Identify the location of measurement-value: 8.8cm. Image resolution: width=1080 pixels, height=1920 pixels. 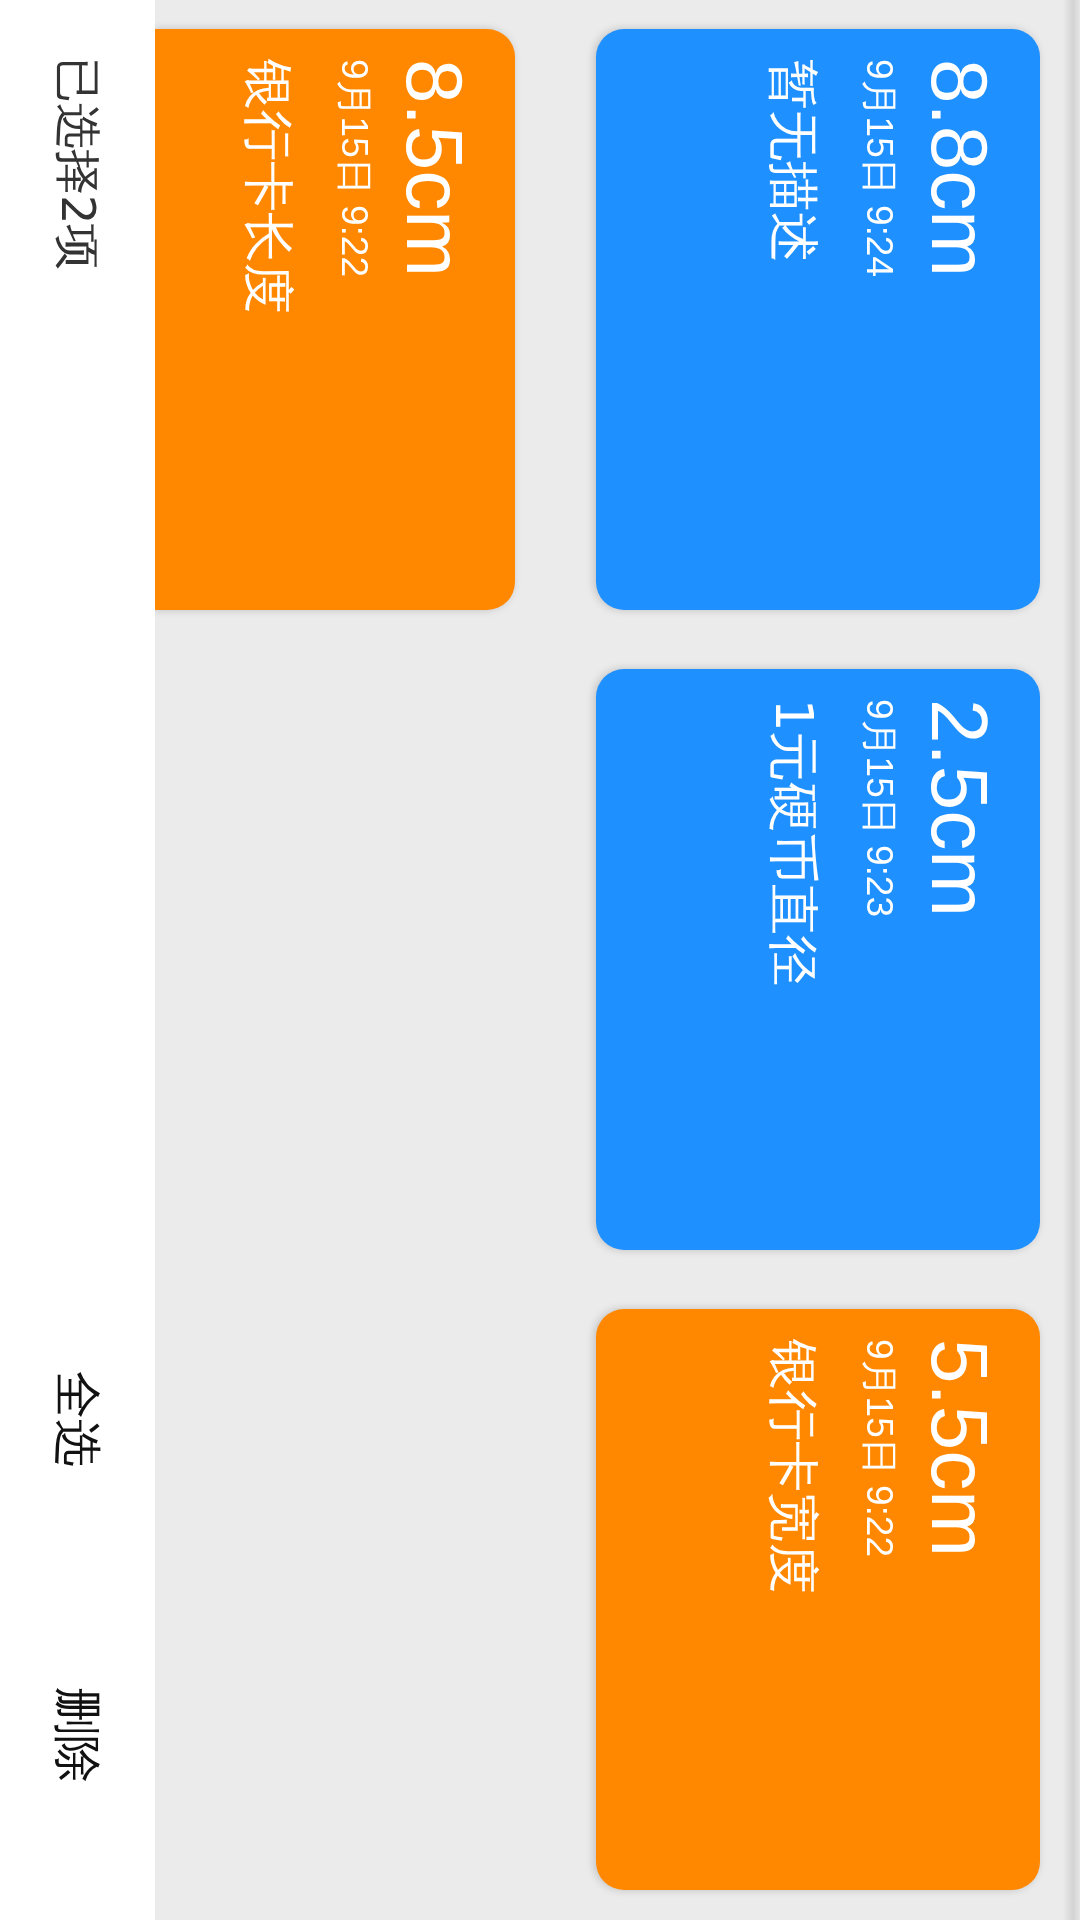
(959, 168).